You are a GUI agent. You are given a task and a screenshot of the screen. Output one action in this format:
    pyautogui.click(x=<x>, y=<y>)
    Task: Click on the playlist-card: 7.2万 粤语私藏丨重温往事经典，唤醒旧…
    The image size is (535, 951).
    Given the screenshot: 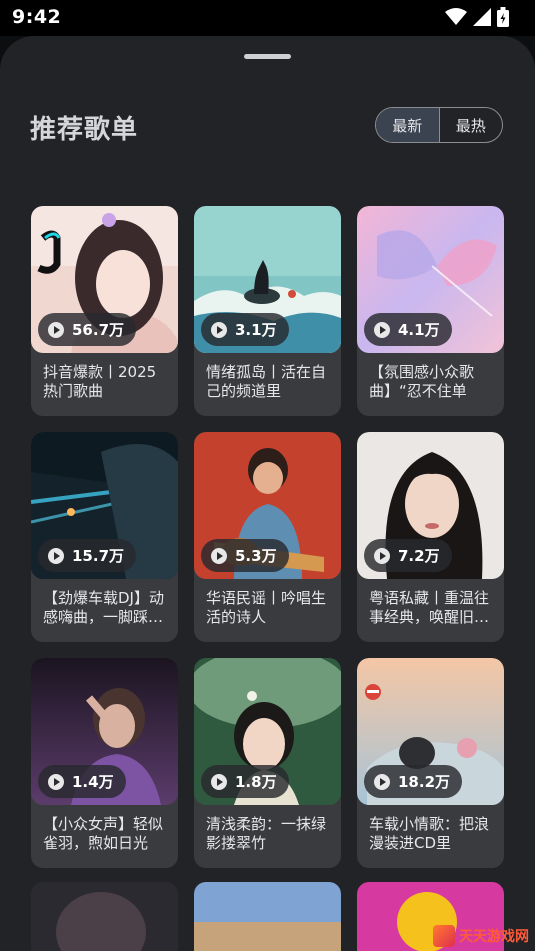 What is the action you would take?
    pyautogui.click(x=430, y=537)
    